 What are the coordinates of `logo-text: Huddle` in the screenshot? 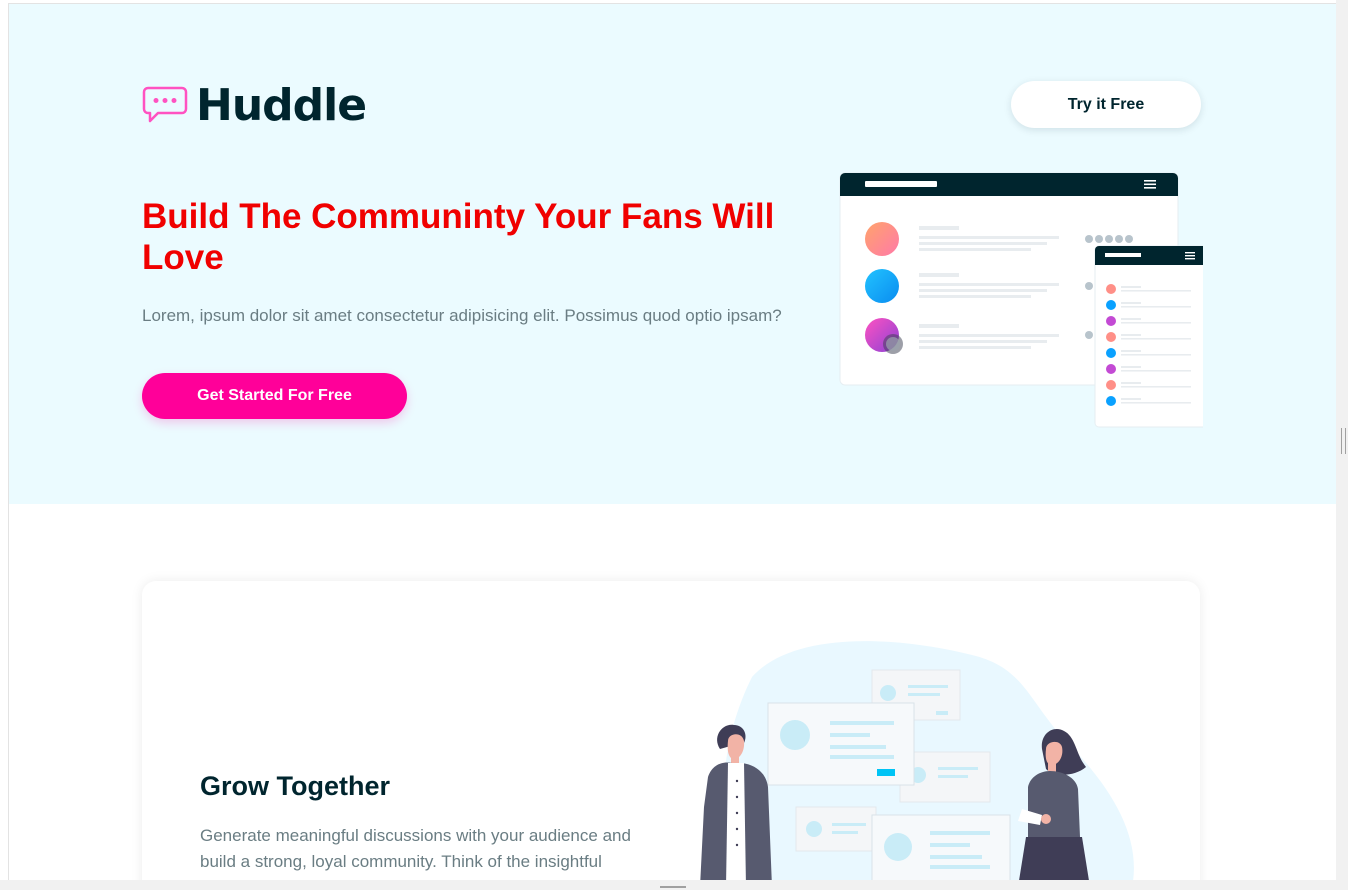 It's located at (281, 105).